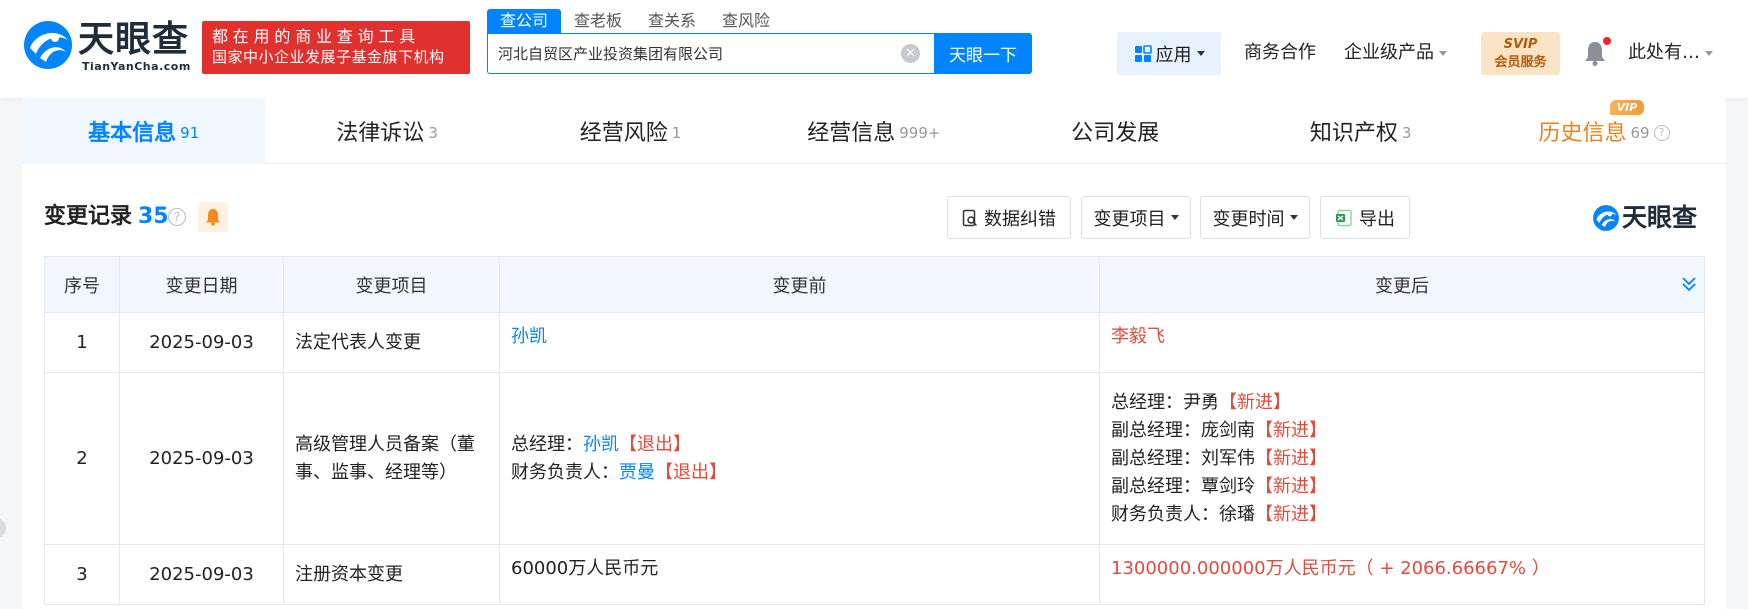  I want to click on export-button: 导出, so click(1365, 217).